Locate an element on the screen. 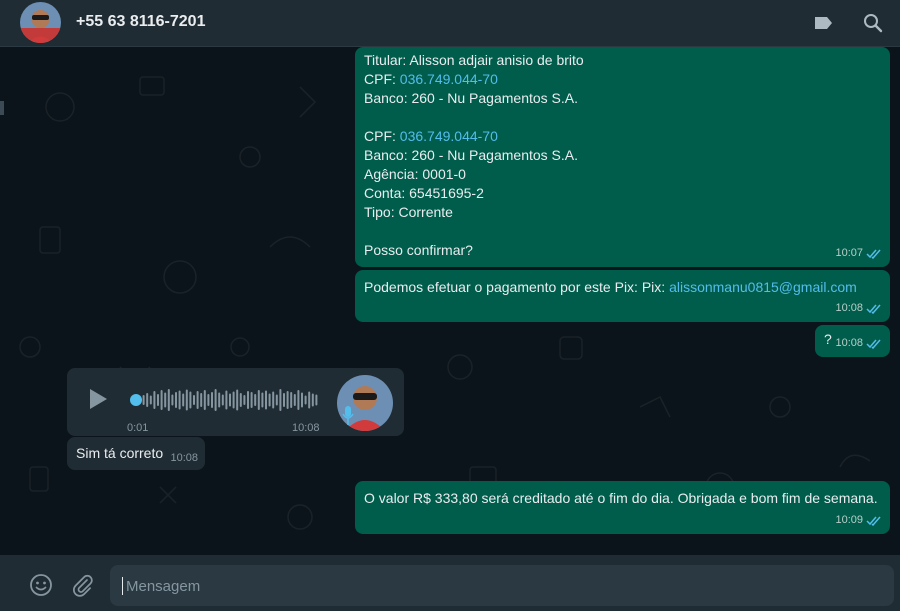 This screenshot has width=900, height=611. account-line: Conta: 65451695-2 is located at coordinates (424, 193).